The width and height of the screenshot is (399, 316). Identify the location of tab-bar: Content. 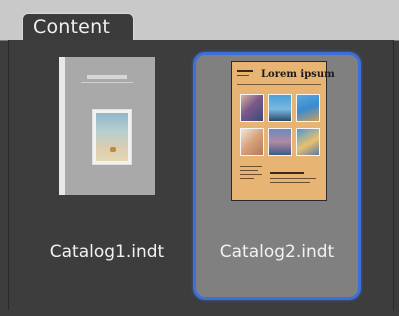
(199, 20).